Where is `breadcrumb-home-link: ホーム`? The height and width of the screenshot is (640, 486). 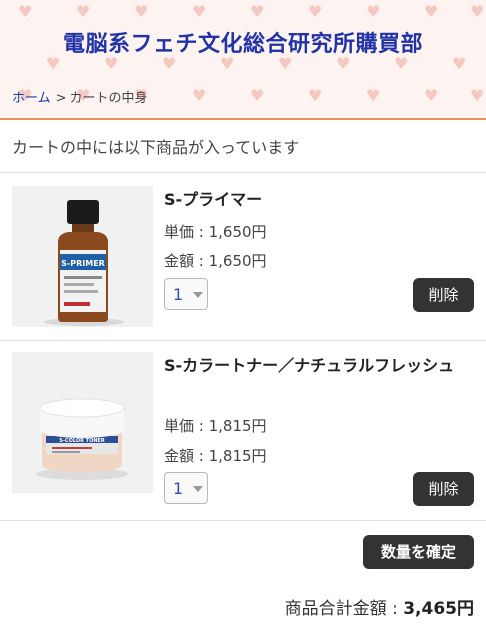
breadcrumb-home-link: ホーム is located at coordinates (31, 98).